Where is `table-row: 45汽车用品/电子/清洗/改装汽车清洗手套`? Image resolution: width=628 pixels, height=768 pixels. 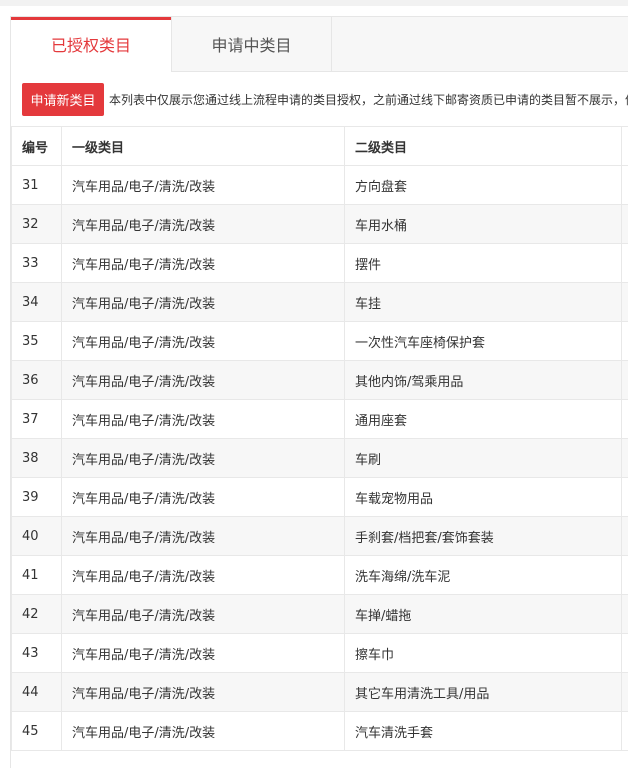
table-row: 45汽车用品/电子/清洗/改装汽车清洗手套 is located at coordinates (320, 731).